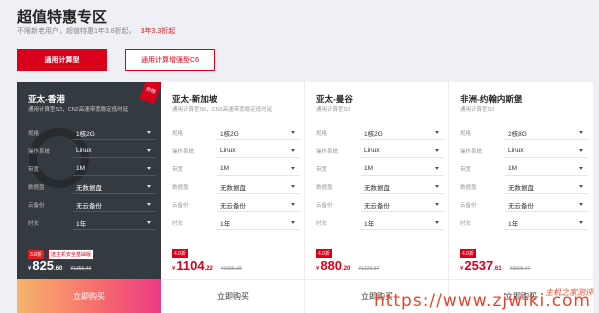  Describe the element at coordinates (466, 134) in the screenshot. I see `spec-label: 规格` at that location.